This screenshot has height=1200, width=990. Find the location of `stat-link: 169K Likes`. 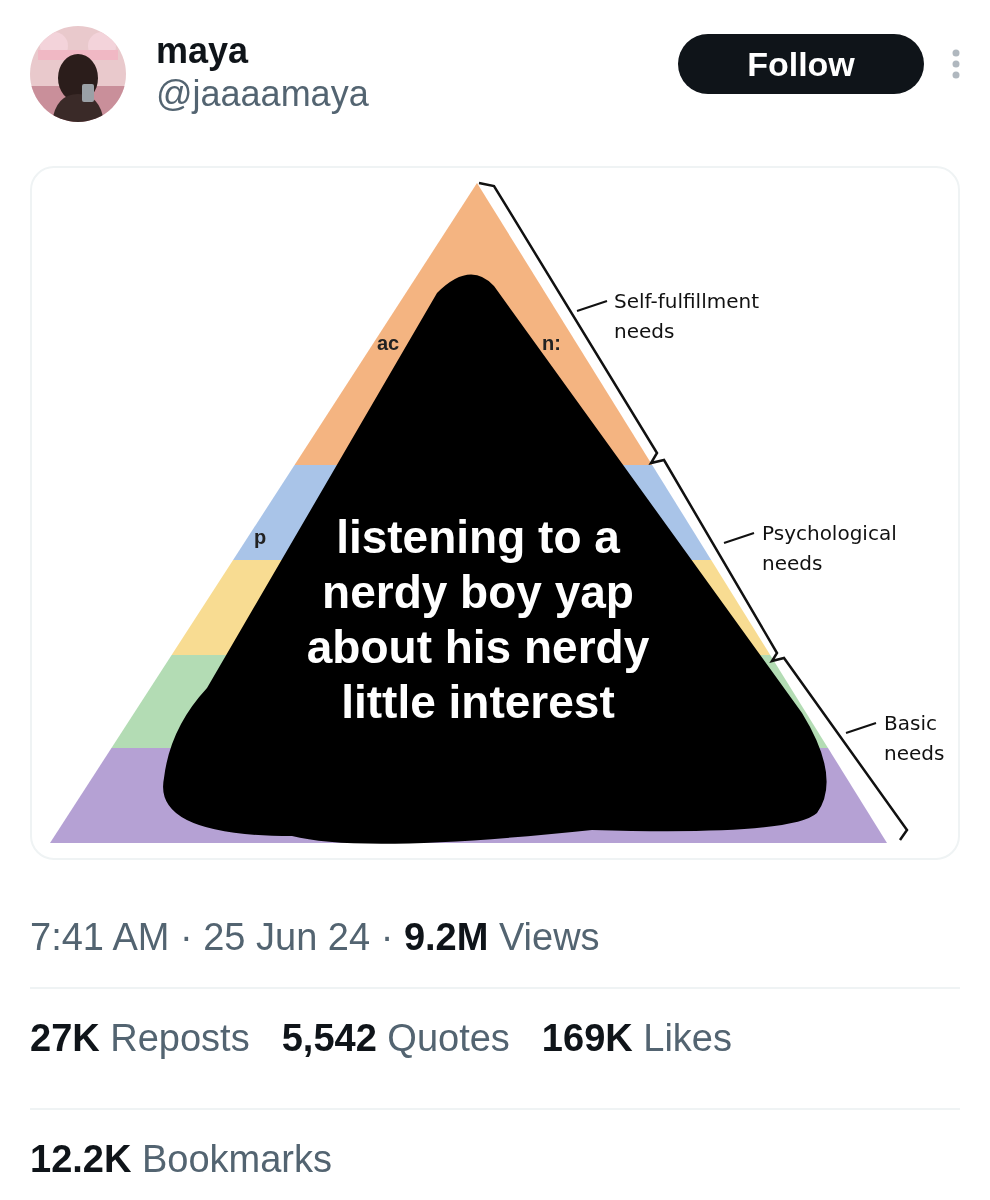

stat-link: 169K Likes is located at coordinates (636, 1038).